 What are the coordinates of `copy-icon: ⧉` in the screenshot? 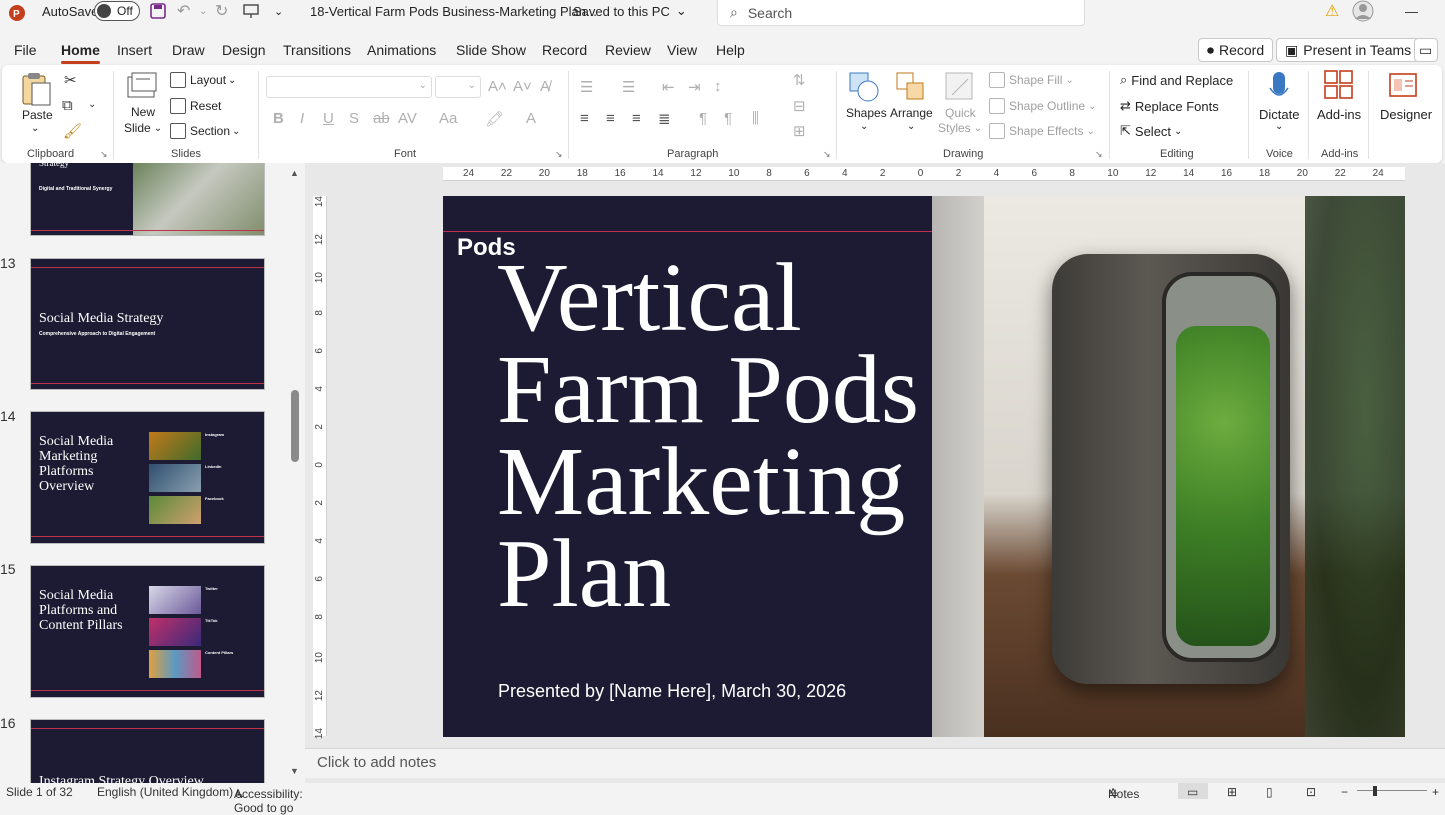 It's located at (67, 105).